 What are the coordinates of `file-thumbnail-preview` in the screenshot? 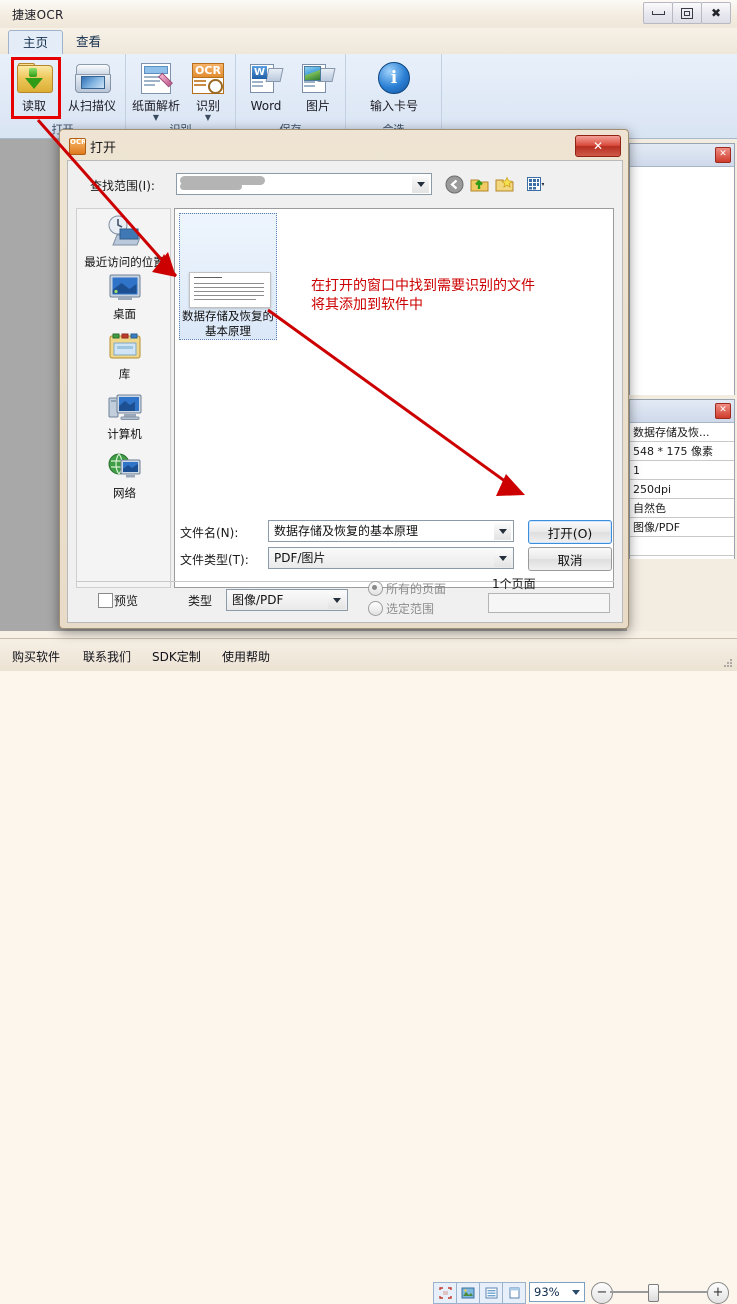 It's located at (230, 290).